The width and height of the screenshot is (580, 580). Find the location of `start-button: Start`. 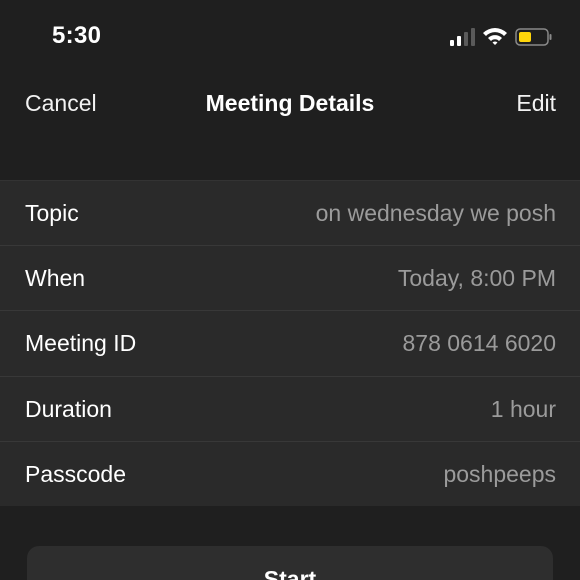

start-button: Start is located at coordinates (290, 563).